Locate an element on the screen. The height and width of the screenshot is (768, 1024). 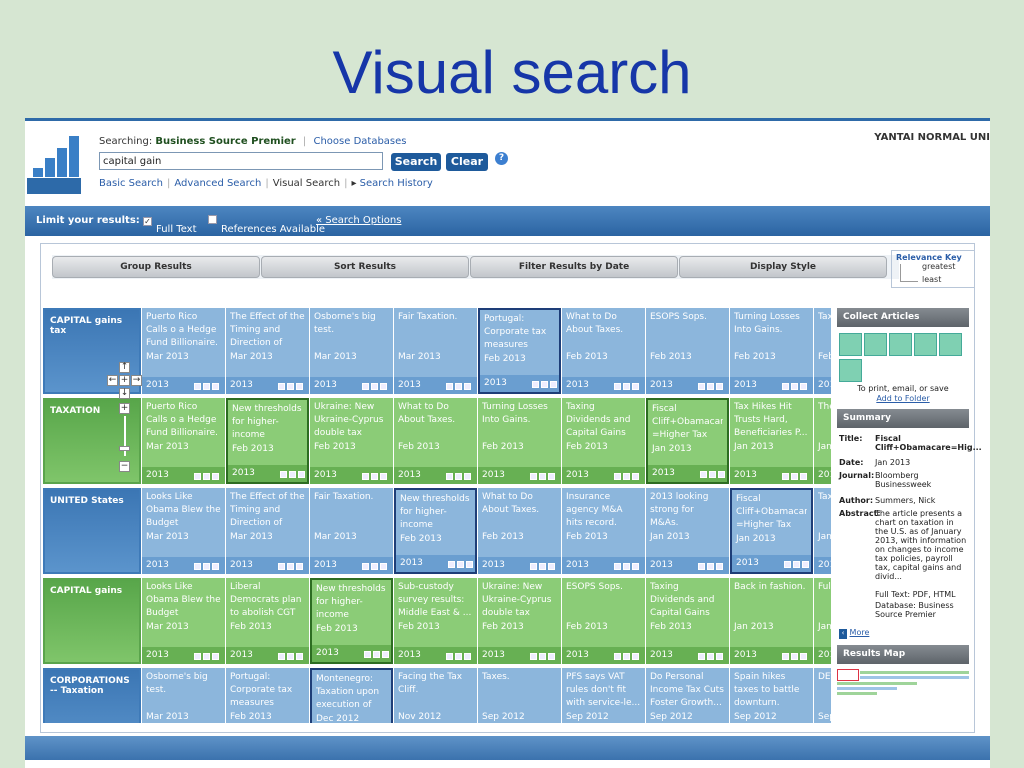
result-tile: Back in fashion. Jan 2013 2013 is located at coordinates (771, 621).